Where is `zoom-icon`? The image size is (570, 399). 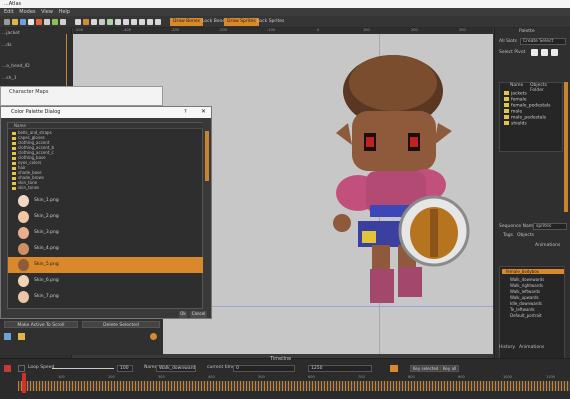 zoom-icon is located at coordinates (134, 22).